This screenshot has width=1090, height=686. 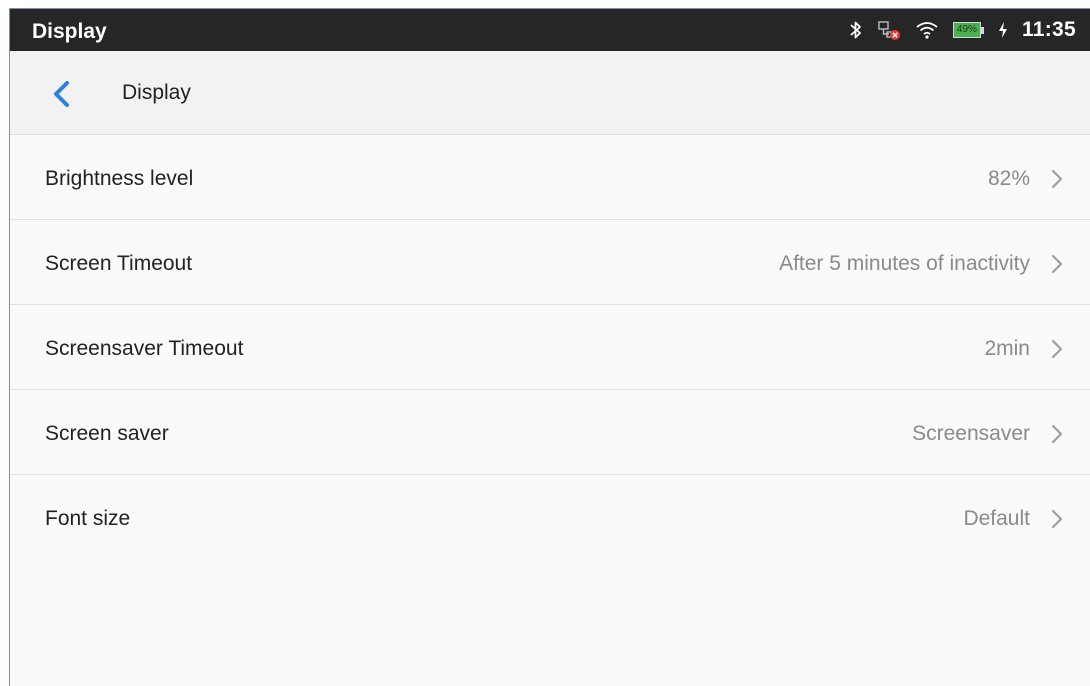 I want to click on back-button, so click(x=61, y=94).